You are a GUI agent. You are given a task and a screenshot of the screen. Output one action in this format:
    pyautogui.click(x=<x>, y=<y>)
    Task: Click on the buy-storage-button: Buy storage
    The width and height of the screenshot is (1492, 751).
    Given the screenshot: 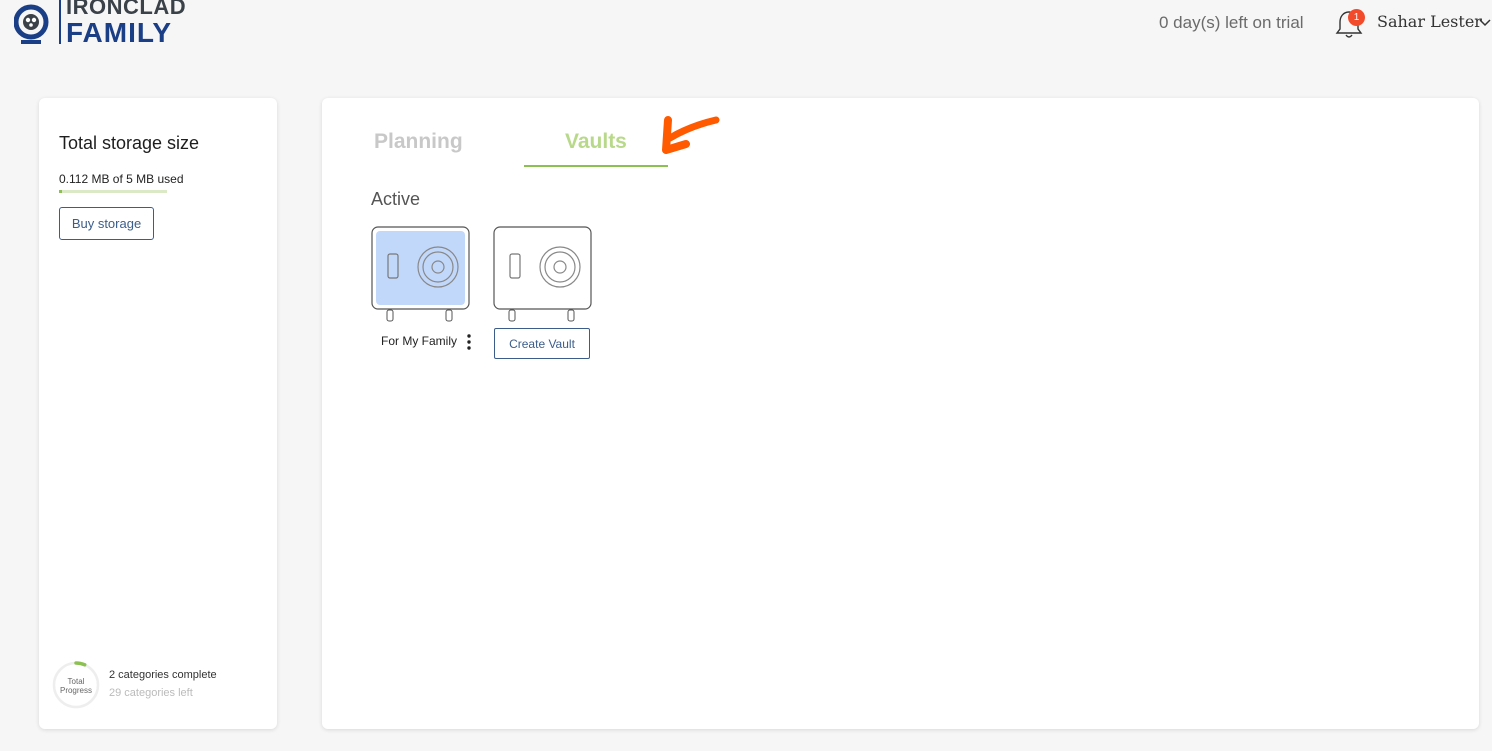 What is the action you would take?
    pyautogui.click(x=106, y=223)
    